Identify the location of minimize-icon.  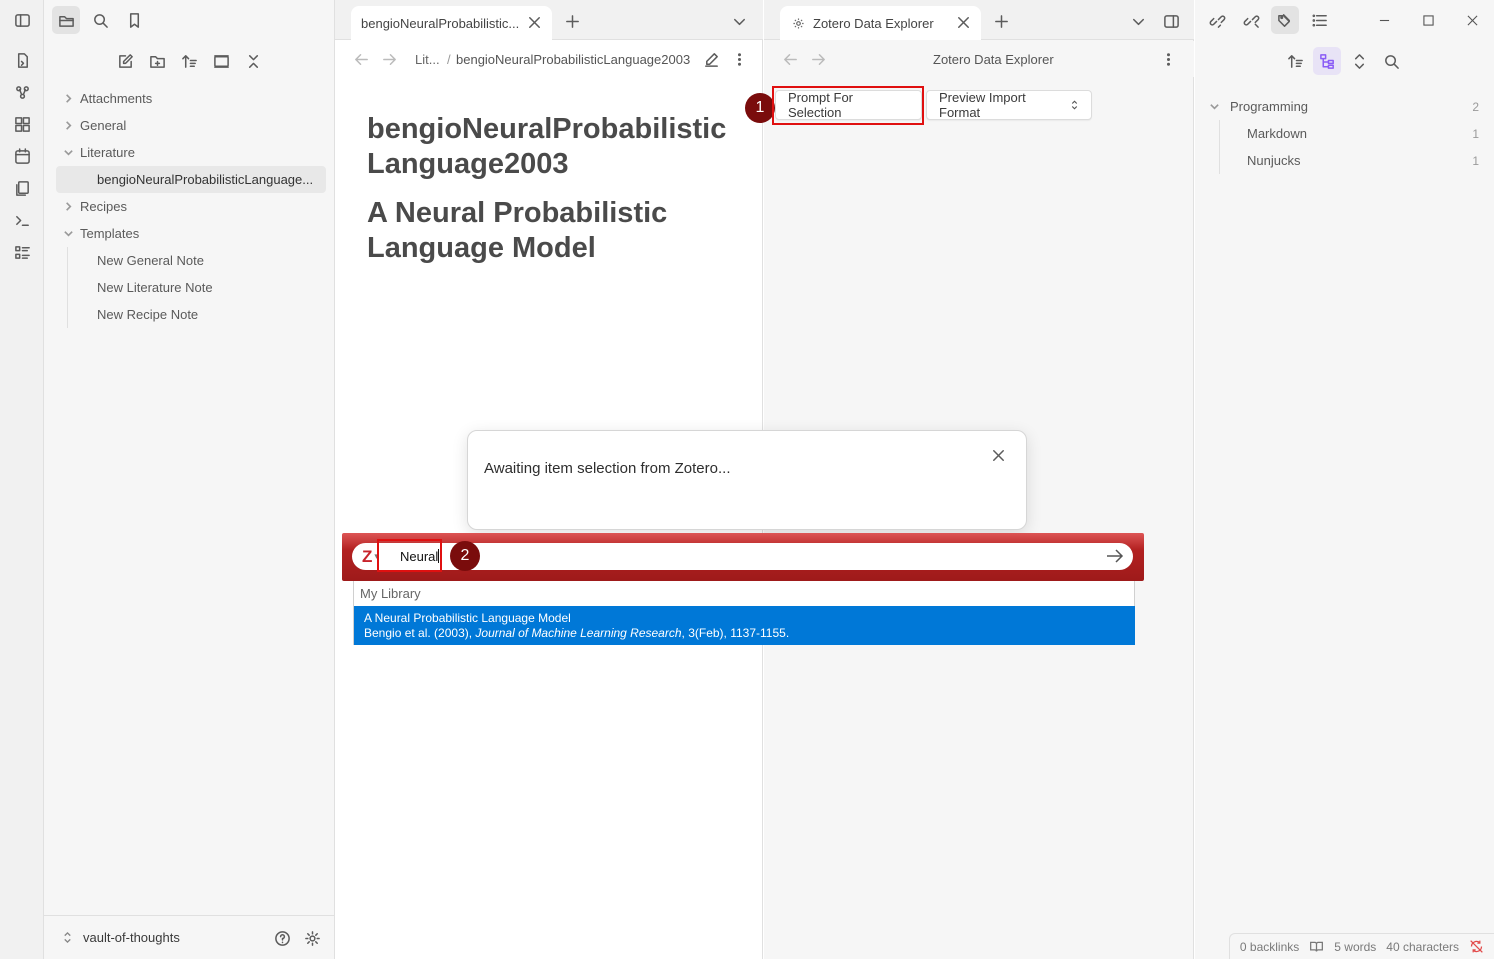
(1384, 20).